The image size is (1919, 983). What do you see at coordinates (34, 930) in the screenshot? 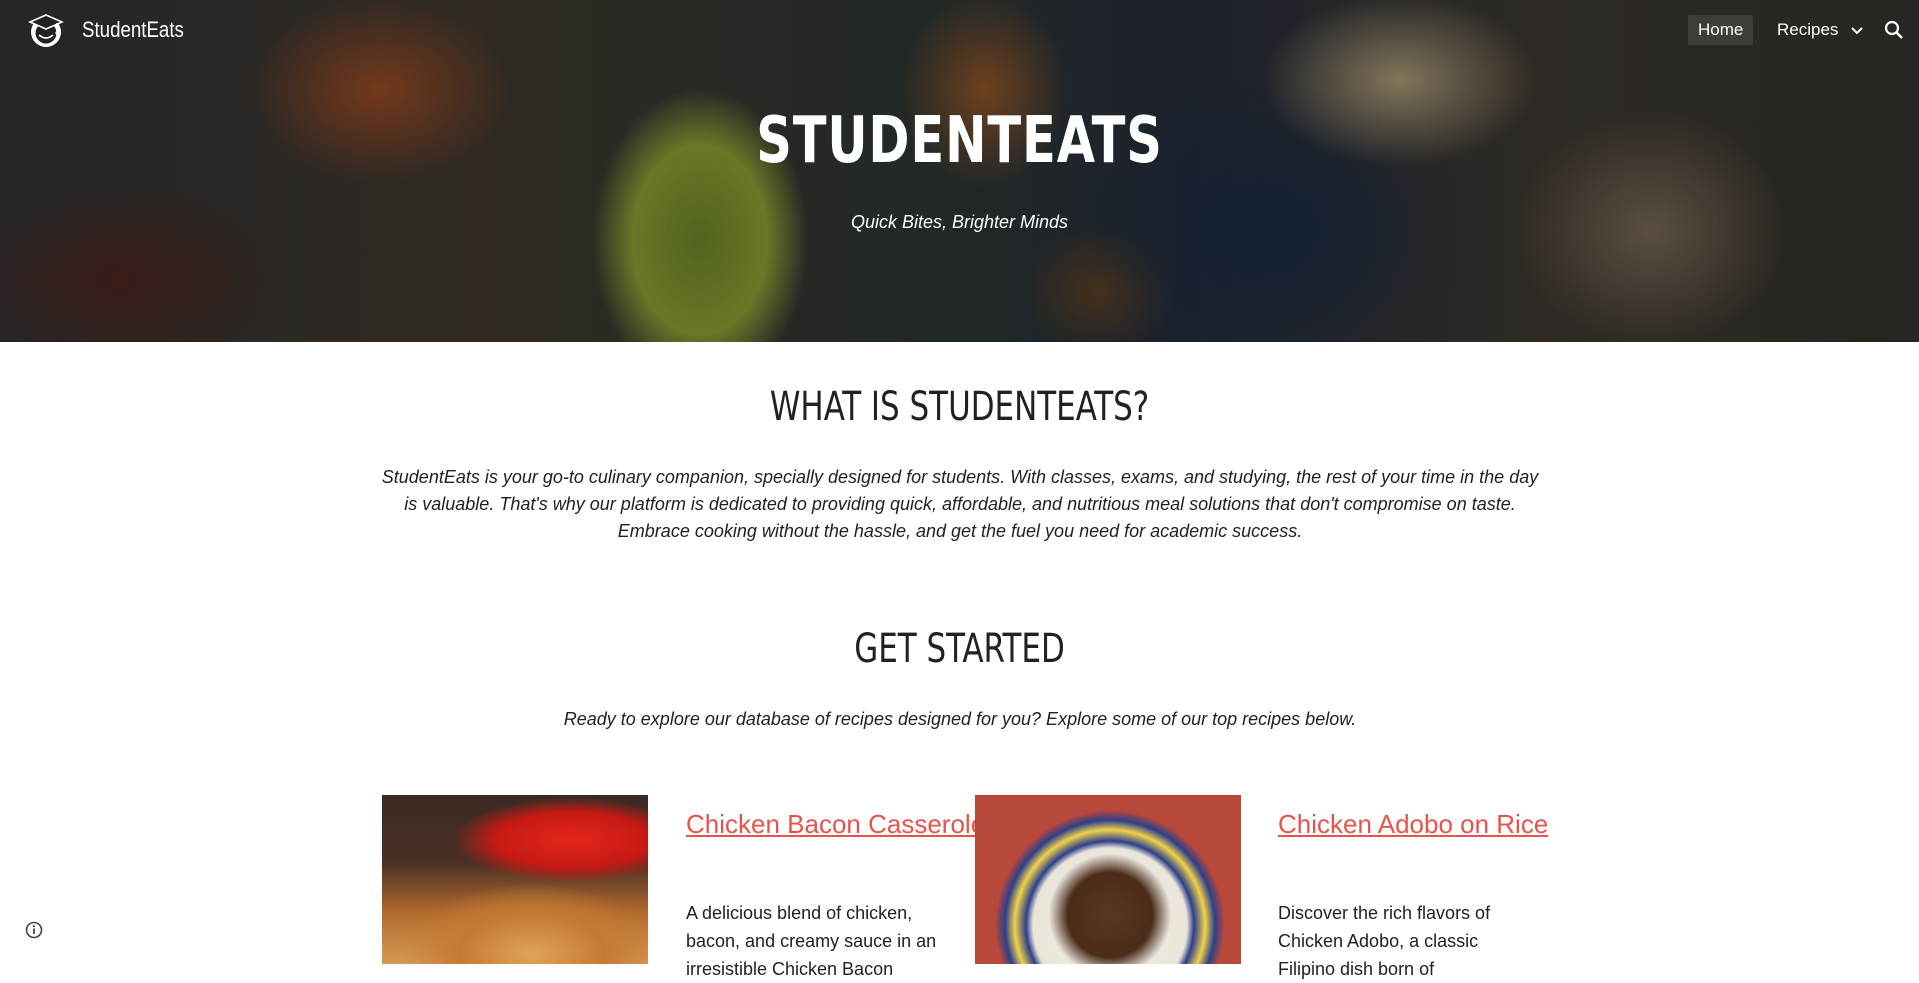
I see `info-icon` at bounding box center [34, 930].